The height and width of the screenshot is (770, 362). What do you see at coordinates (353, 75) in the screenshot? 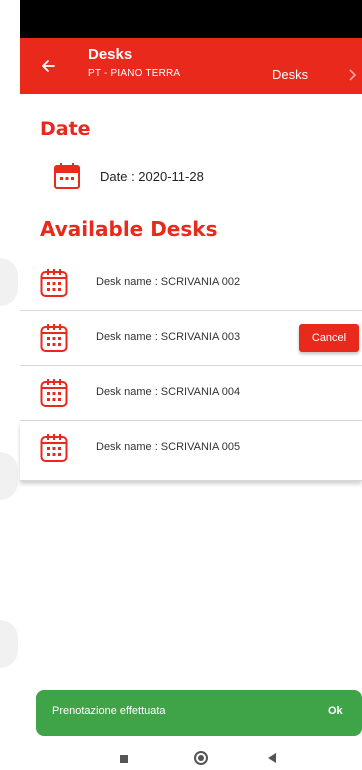
I see `chevron-right-icon` at bounding box center [353, 75].